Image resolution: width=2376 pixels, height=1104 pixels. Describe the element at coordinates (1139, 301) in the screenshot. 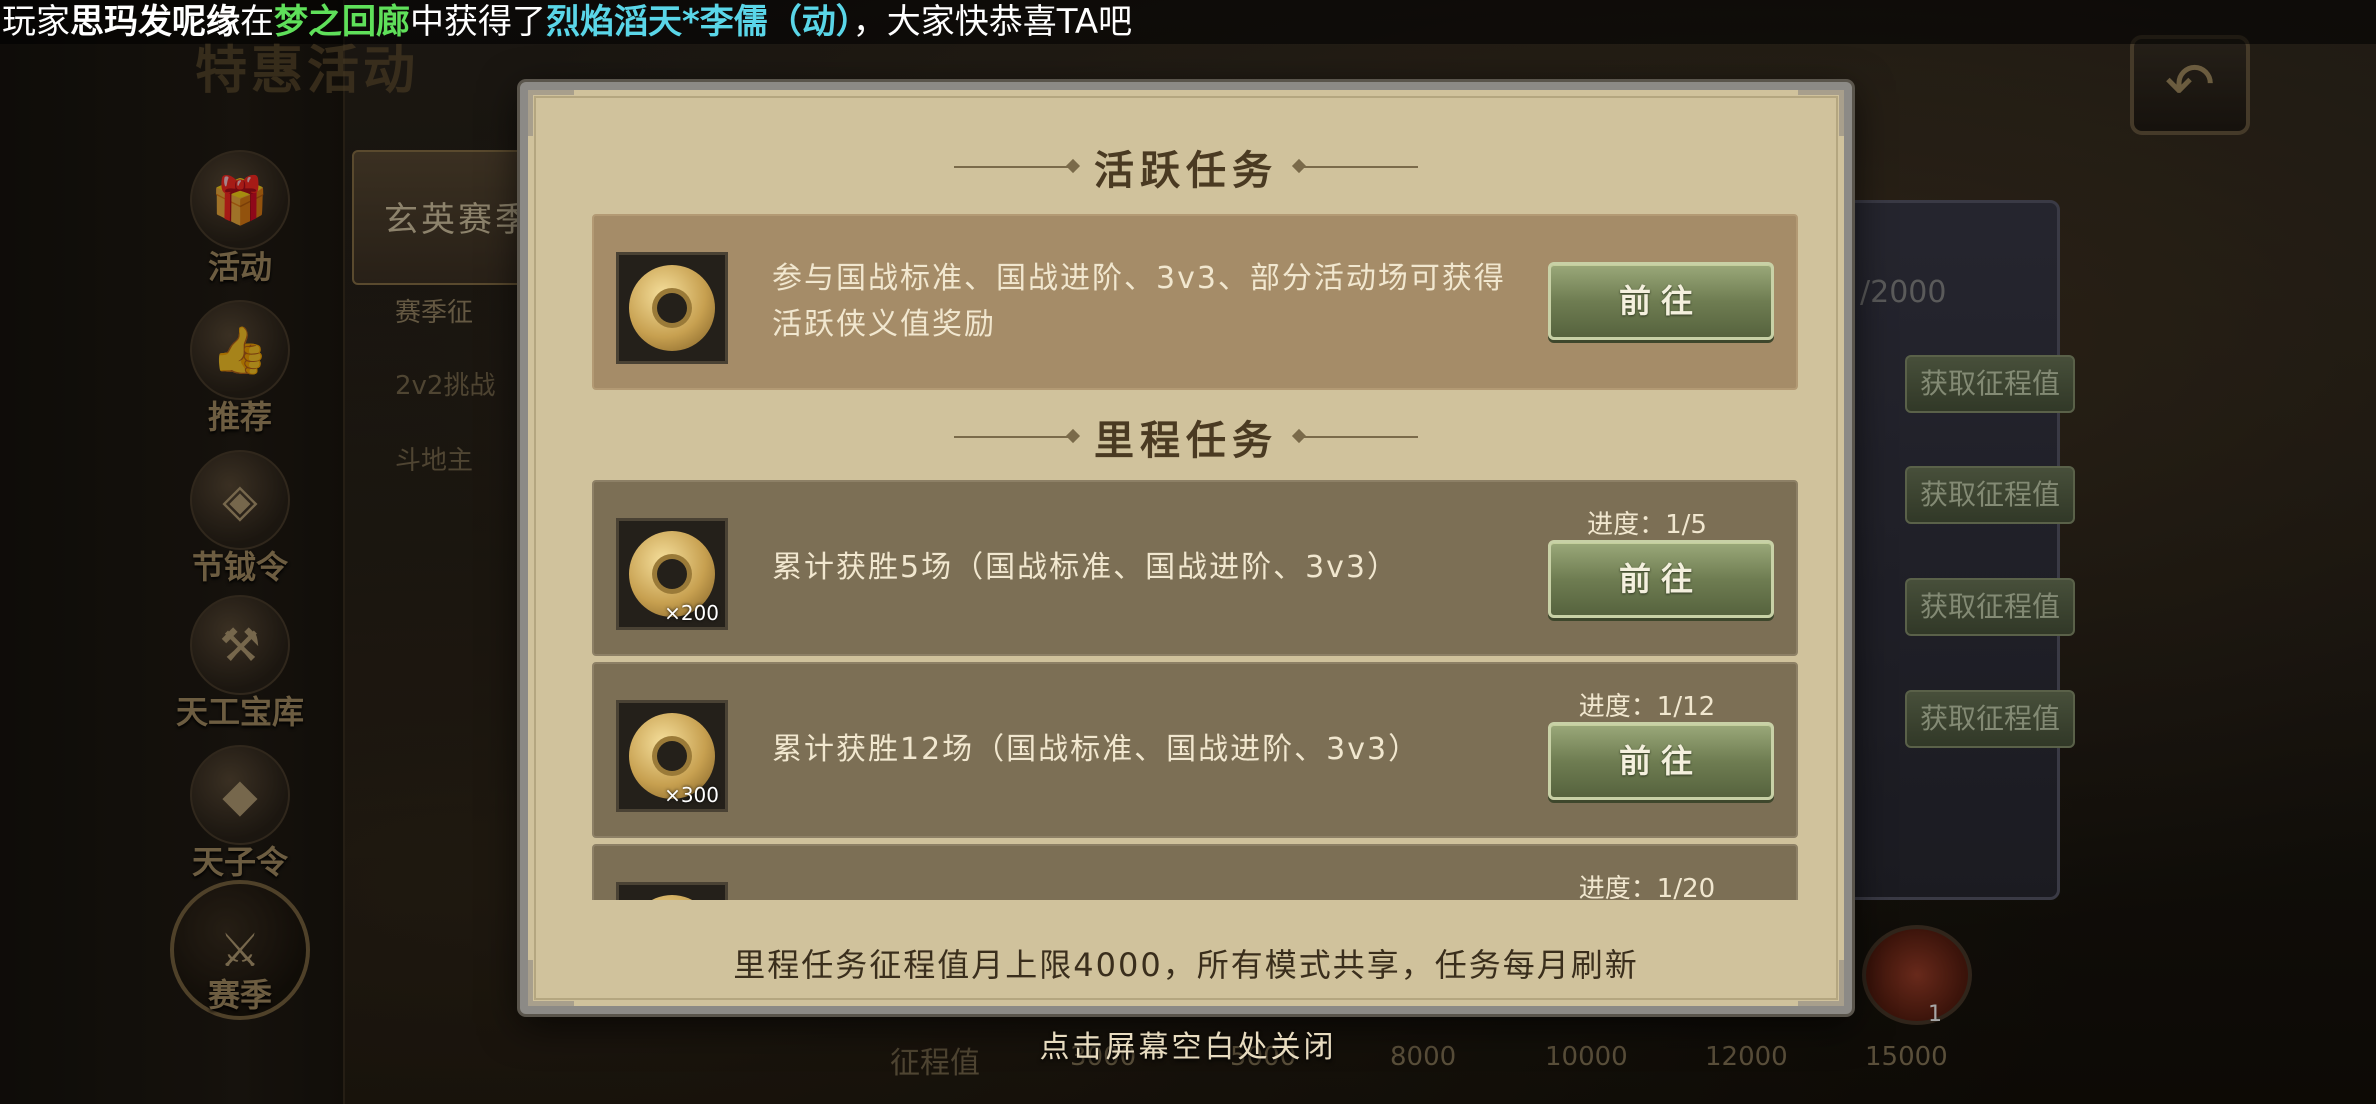

I see `task-description: 参与国战标准、国战进阶、3v3、部分活动场可获得活跃侠义值奖励` at that location.